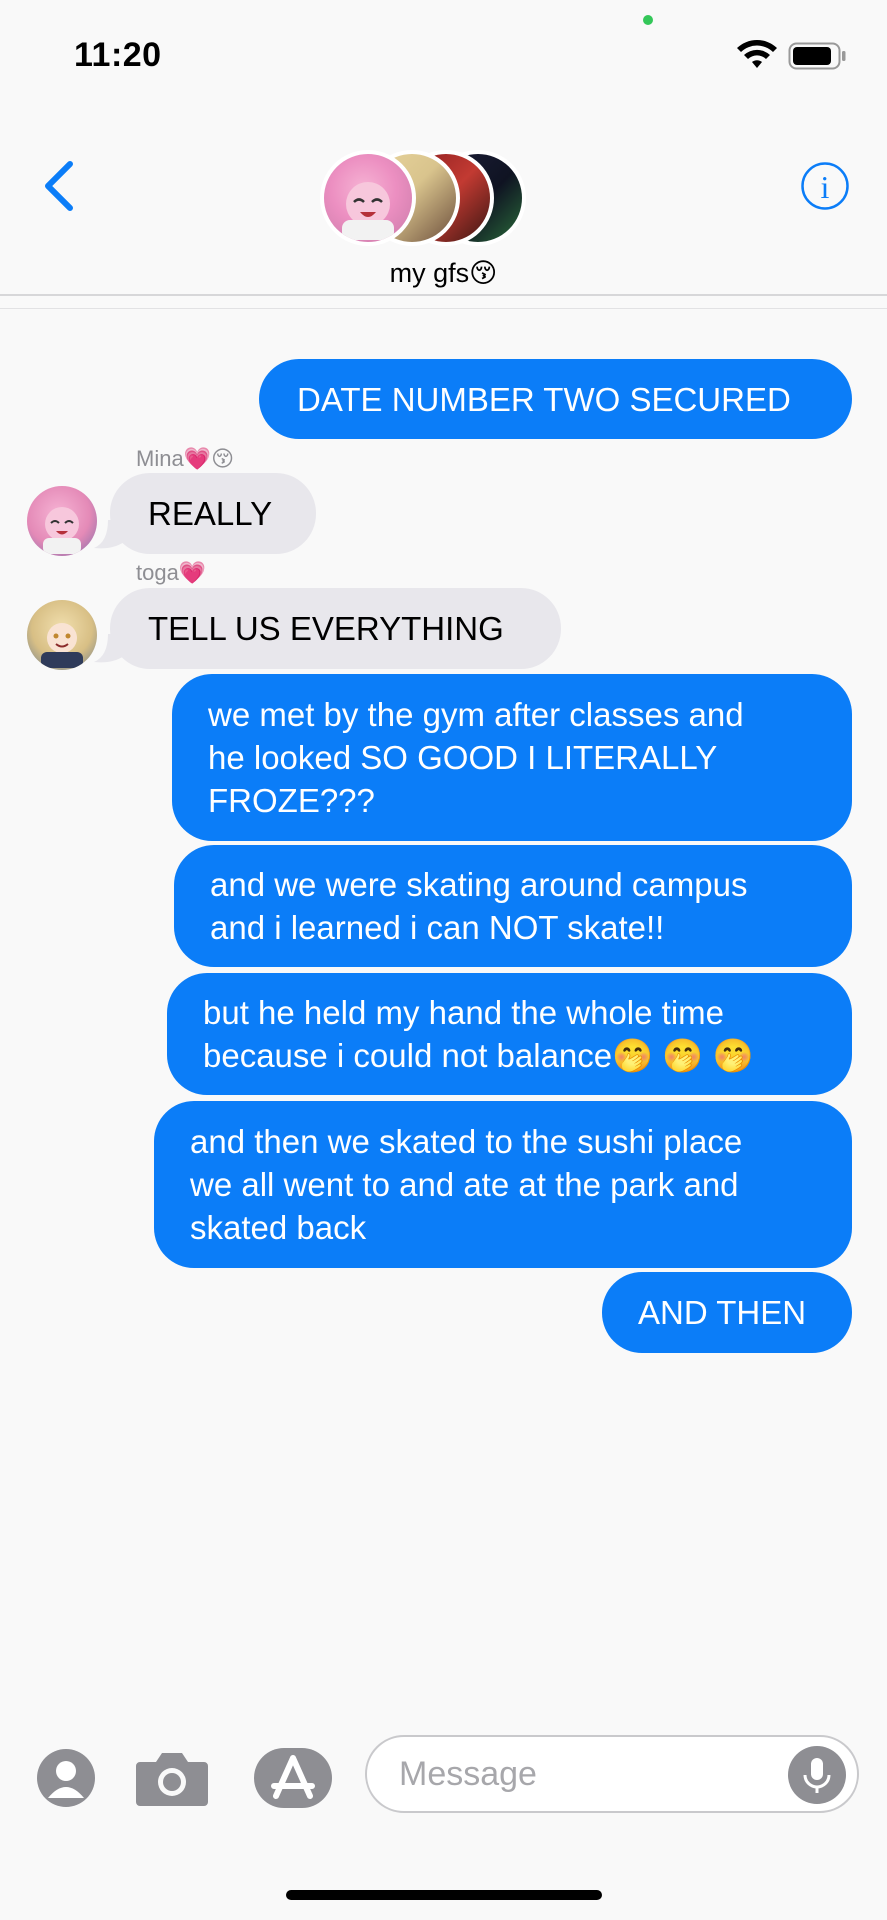 The width and height of the screenshot is (887, 1920). I want to click on message-line: and then we skated to the sushi place, so click(466, 1141).